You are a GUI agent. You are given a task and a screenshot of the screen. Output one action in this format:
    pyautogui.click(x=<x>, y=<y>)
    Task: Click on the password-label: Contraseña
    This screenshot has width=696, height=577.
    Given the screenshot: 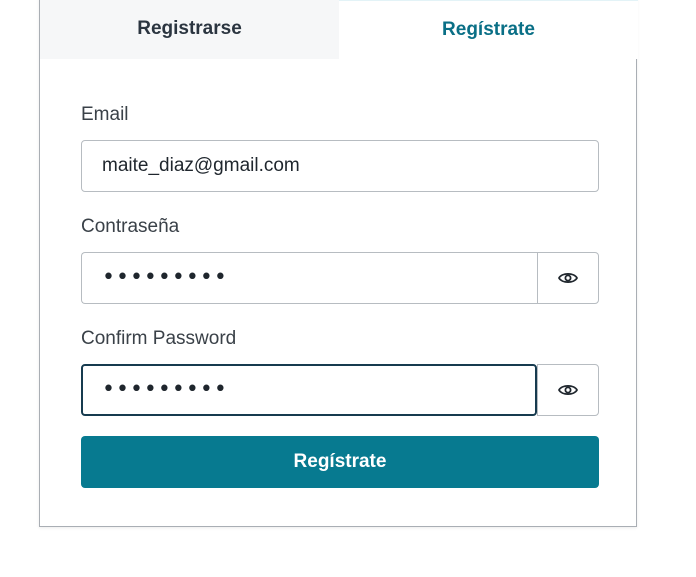 What is the action you would take?
    pyautogui.click(x=130, y=226)
    